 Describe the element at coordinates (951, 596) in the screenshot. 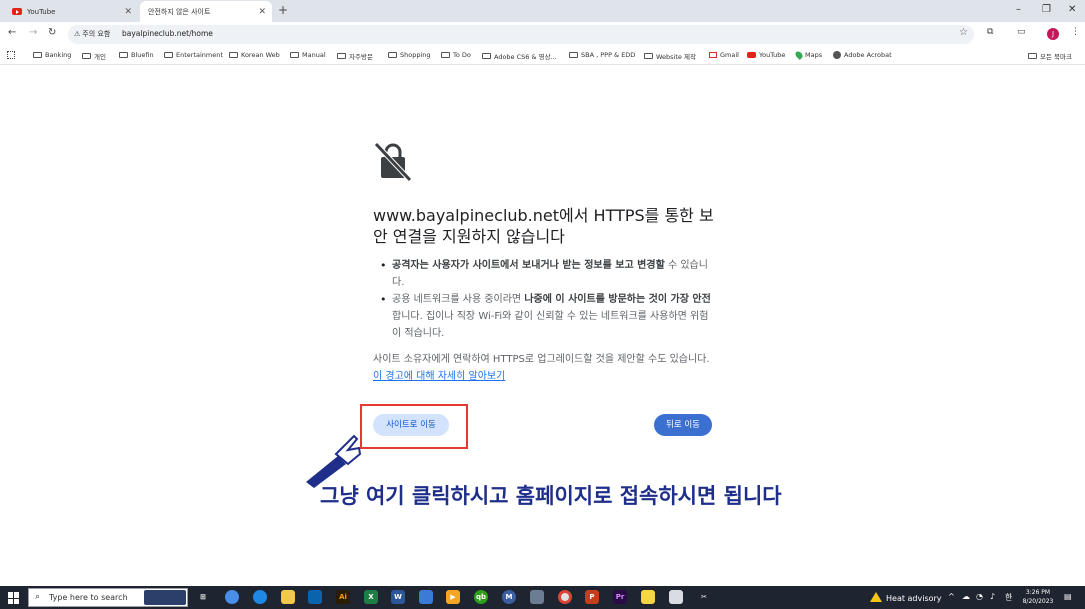

I see `tray-chevron-icon: ^` at that location.